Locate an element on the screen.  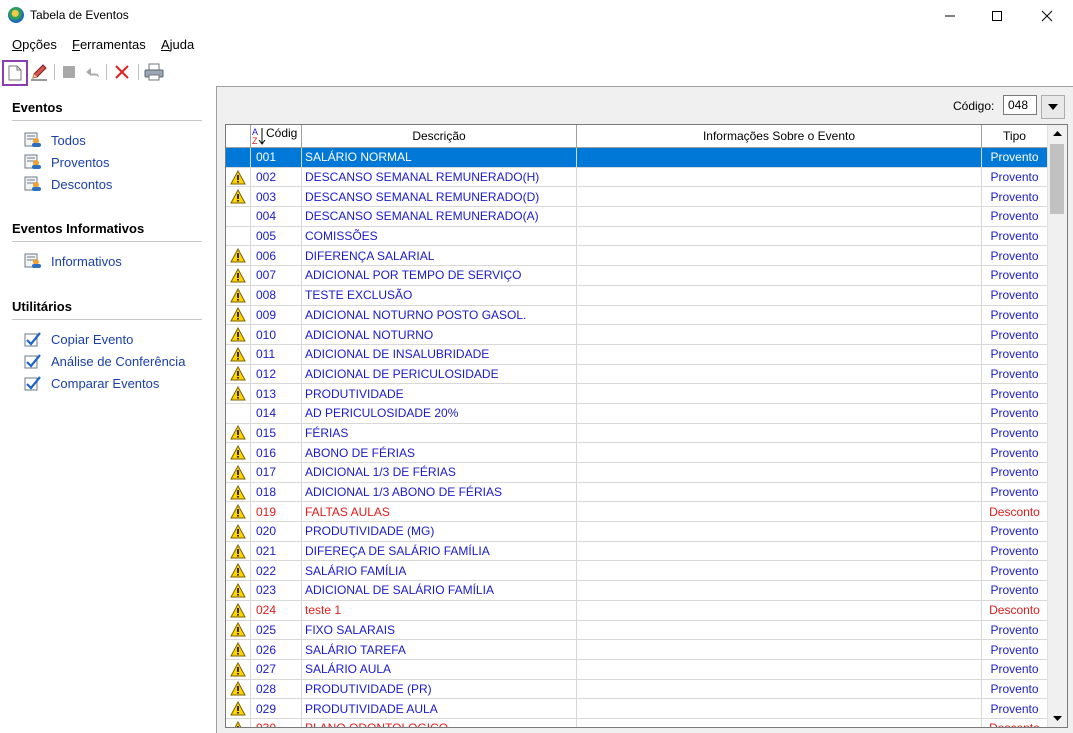
table-row: 008 TESTE EXCLUSÃO Provento is located at coordinates (637, 295).